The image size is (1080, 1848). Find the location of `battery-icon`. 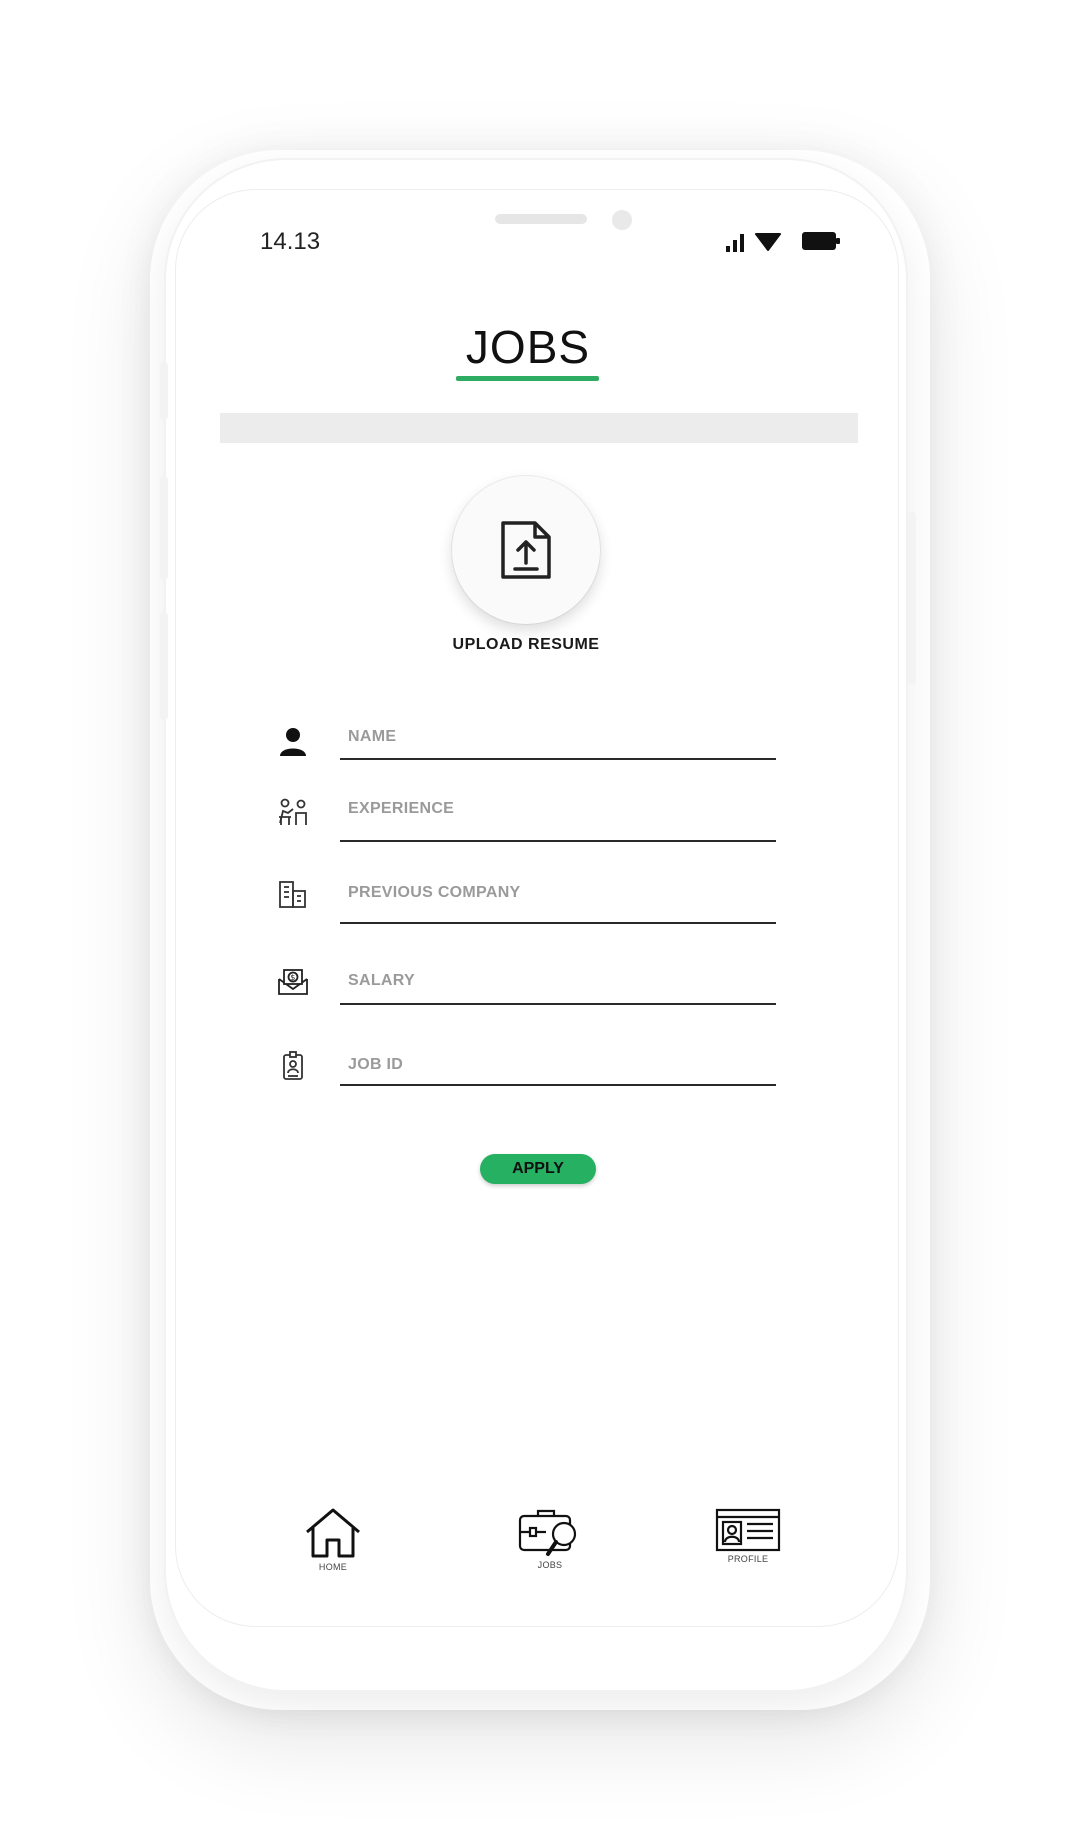

battery-icon is located at coordinates (821, 241).